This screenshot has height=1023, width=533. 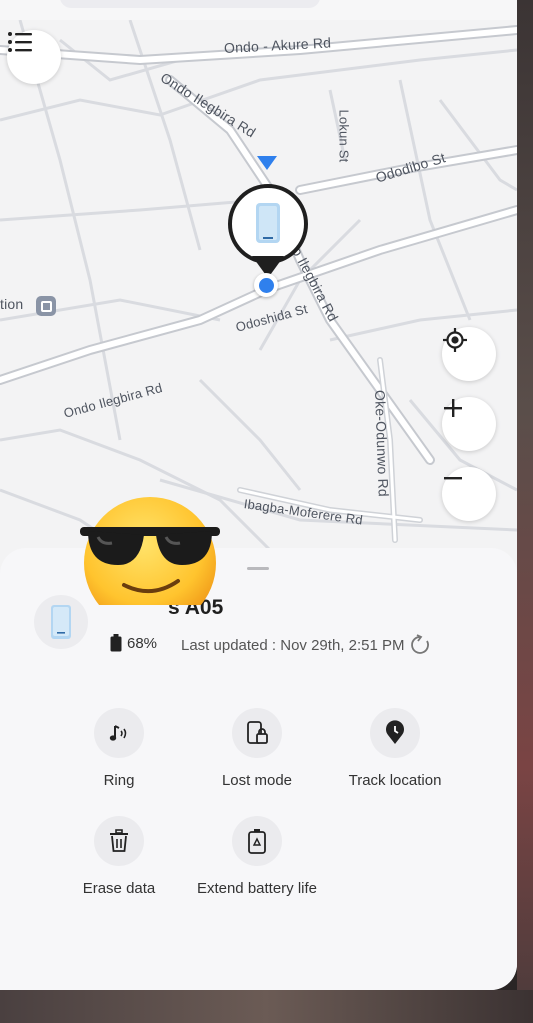 I want to click on heading-arrow-icon, so click(x=267, y=163).